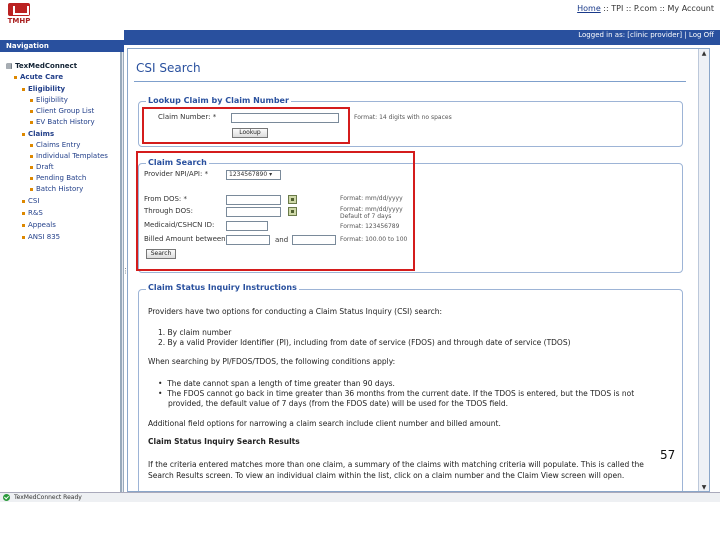 This screenshot has width=720, height=540. What do you see at coordinates (56, 189) in the screenshot?
I see `nav-item-batch-history: Batch History` at bounding box center [56, 189].